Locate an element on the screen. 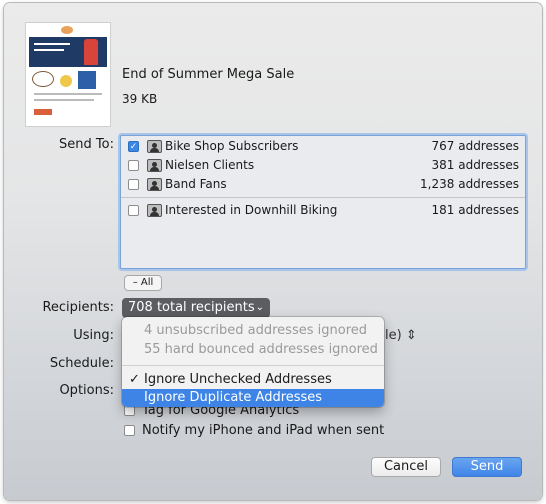  list-item: Nielsen Clients 381 addresses is located at coordinates (323, 166).